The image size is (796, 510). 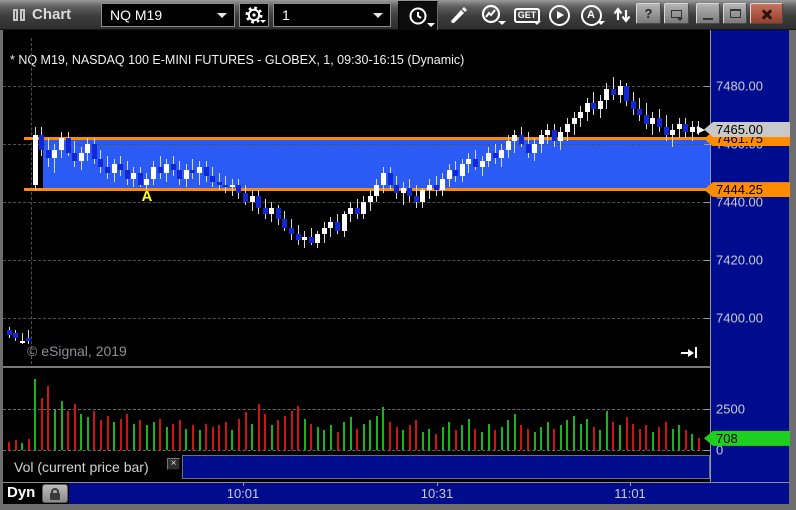 What do you see at coordinates (55, 493) in the screenshot?
I see `lock-scale-button` at bounding box center [55, 493].